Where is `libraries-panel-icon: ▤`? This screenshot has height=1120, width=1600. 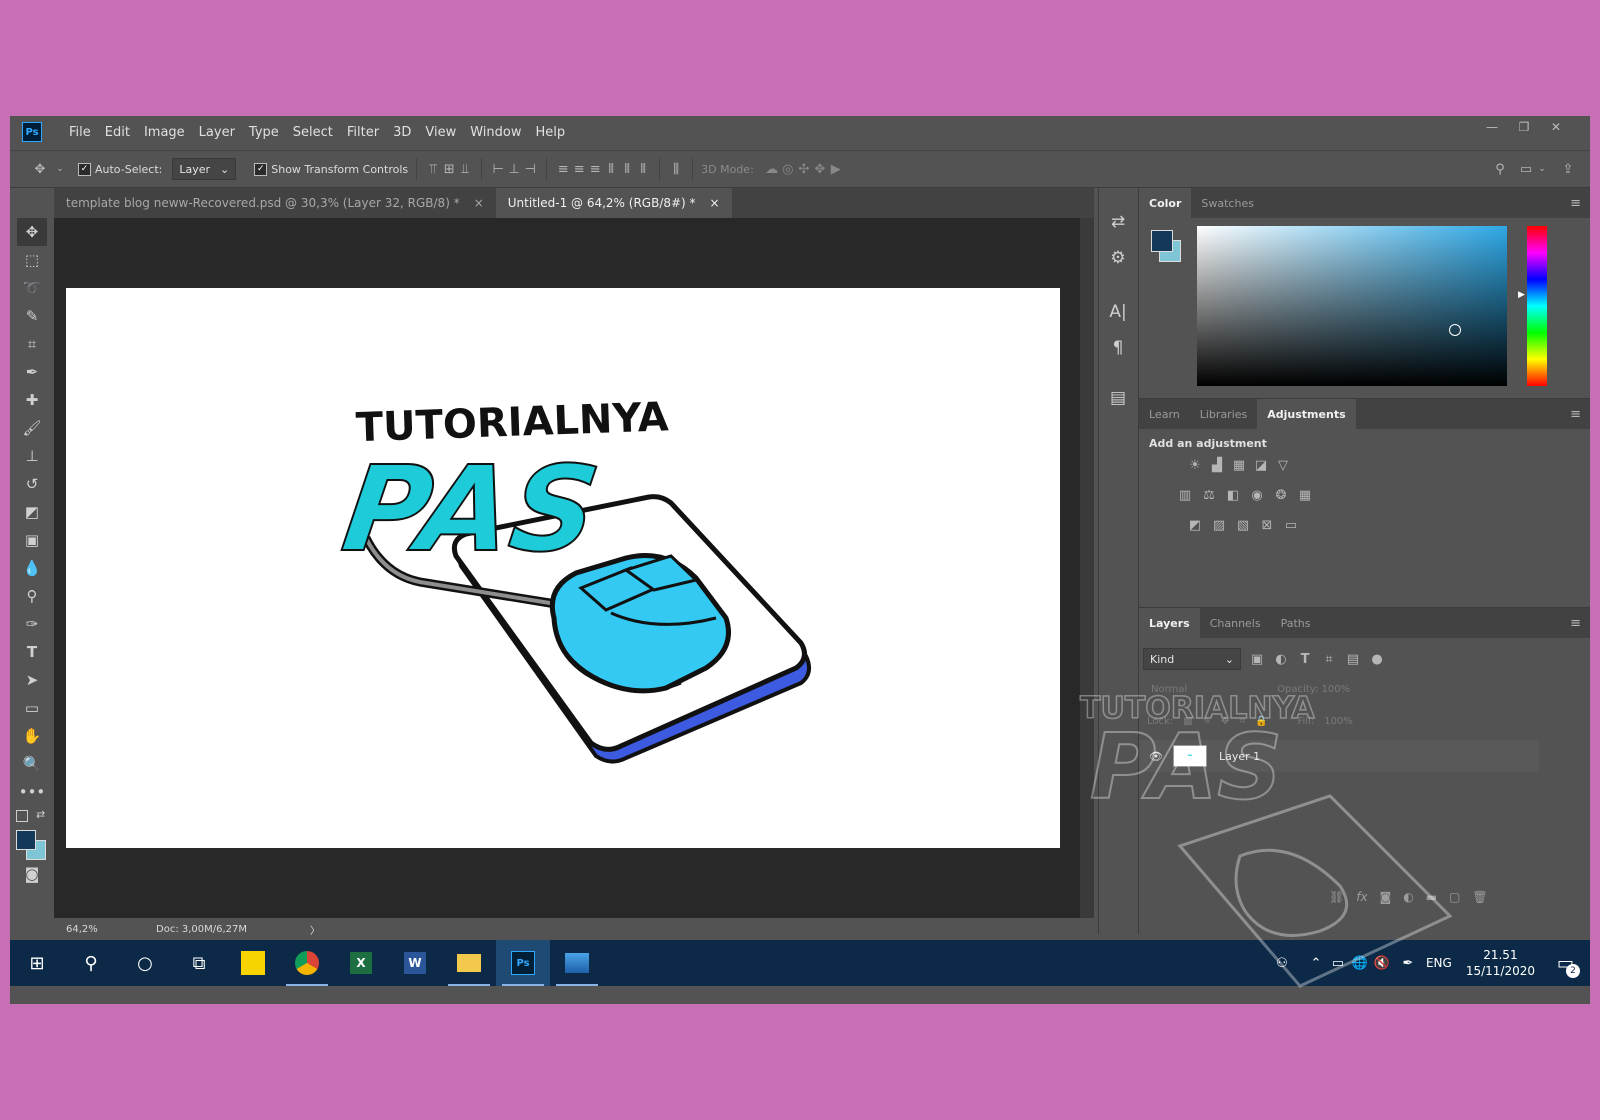 libraries-panel-icon: ▤ is located at coordinates (1118, 398).